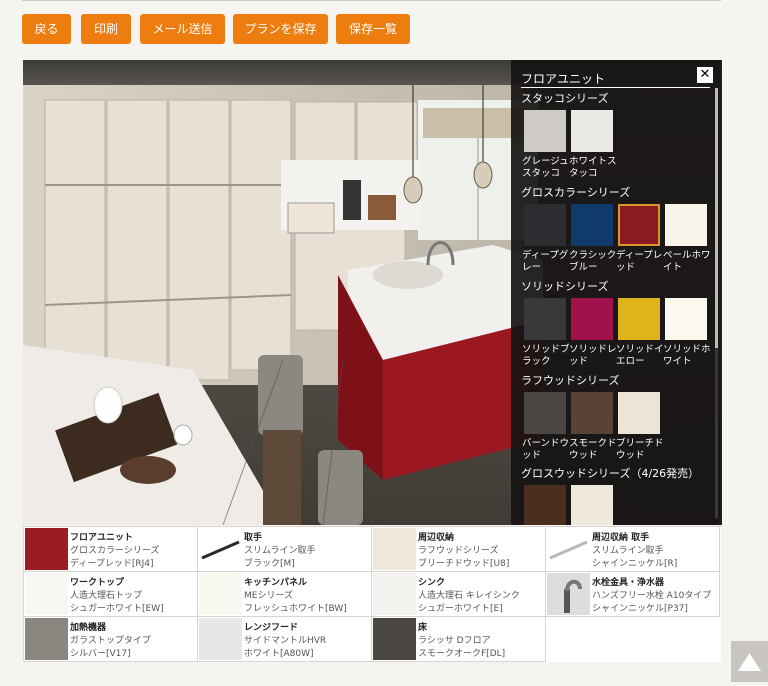  What do you see at coordinates (628, 583) in the screenshot?
I see `summary-title: 水栓金具・浄水器` at bounding box center [628, 583].